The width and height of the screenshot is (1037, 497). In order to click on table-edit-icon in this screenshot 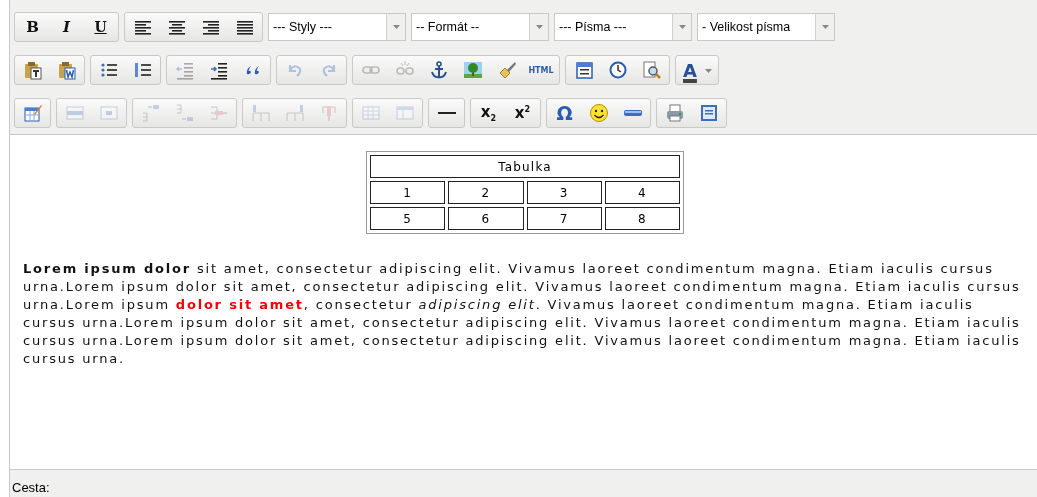, I will do `click(32, 113)`.